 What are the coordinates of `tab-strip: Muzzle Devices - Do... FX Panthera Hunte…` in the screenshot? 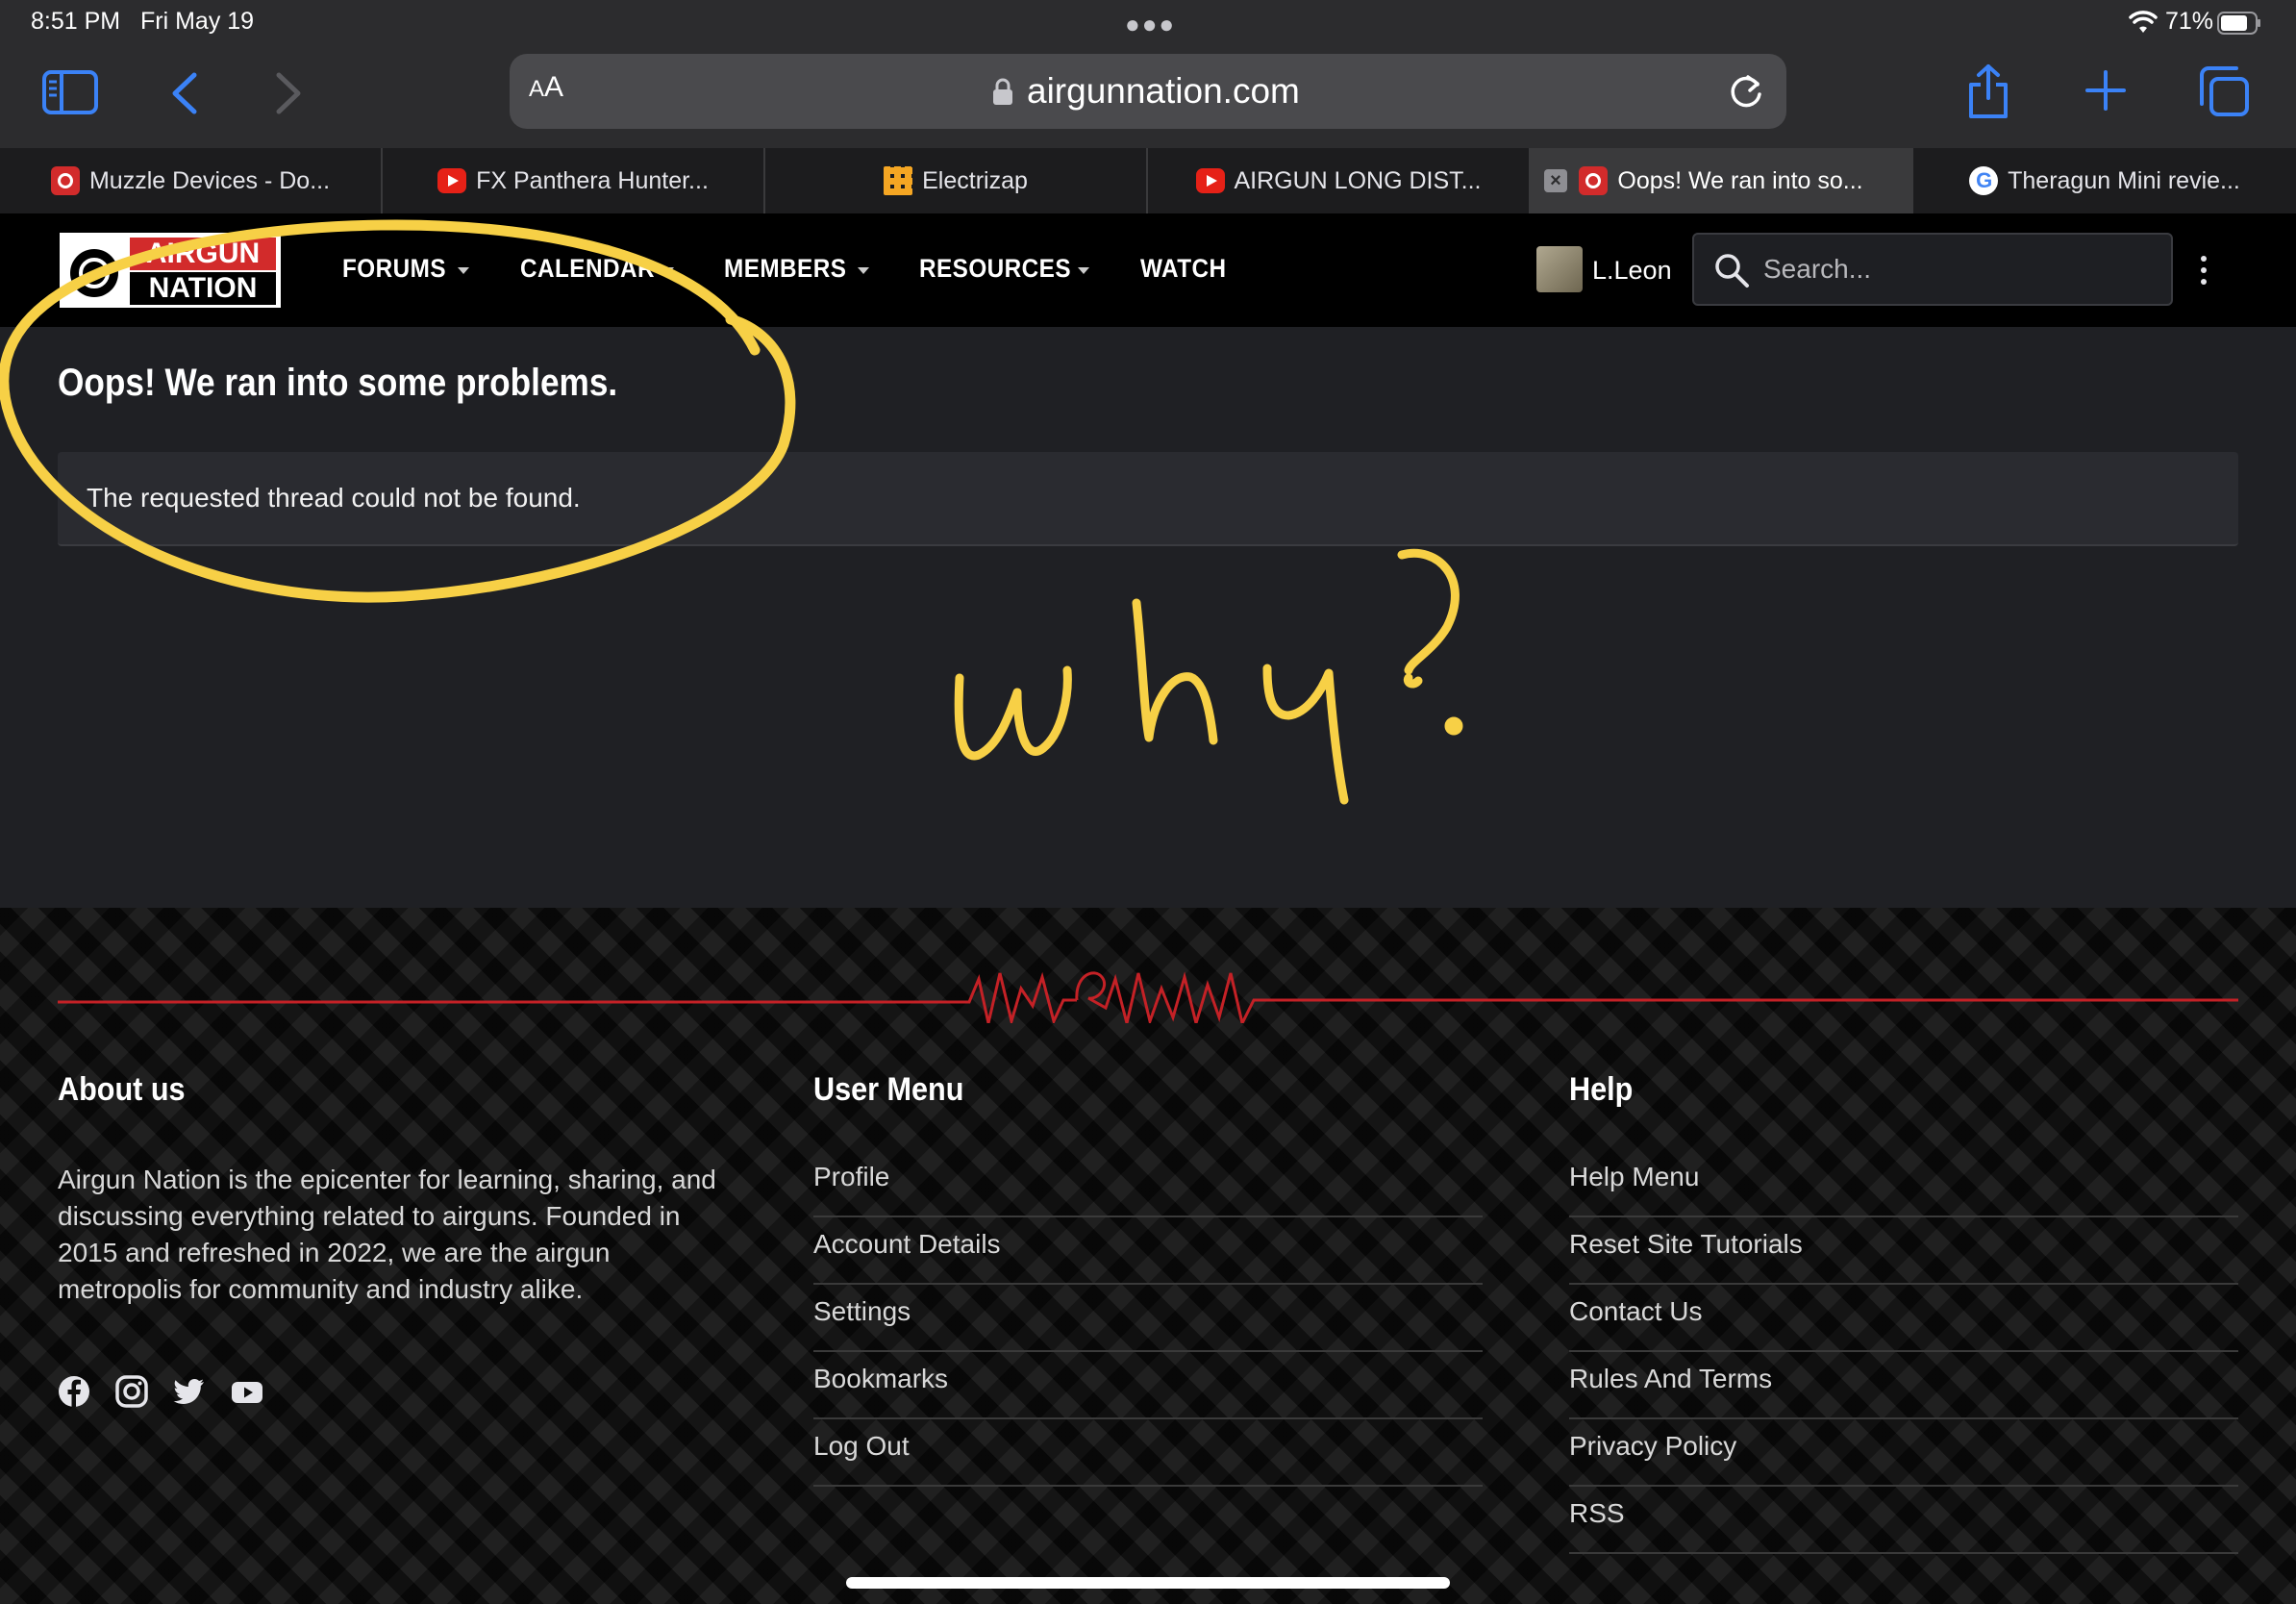 It's located at (1148, 180).